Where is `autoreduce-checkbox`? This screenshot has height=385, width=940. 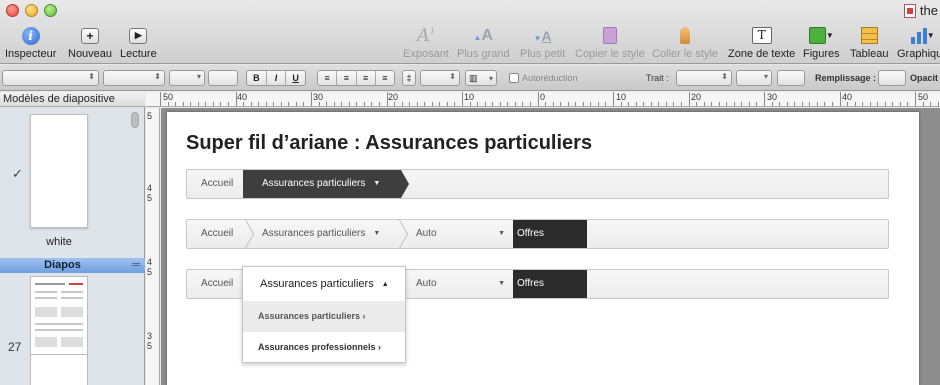 autoreduce-checkbox is located at coordinates (514, 78).